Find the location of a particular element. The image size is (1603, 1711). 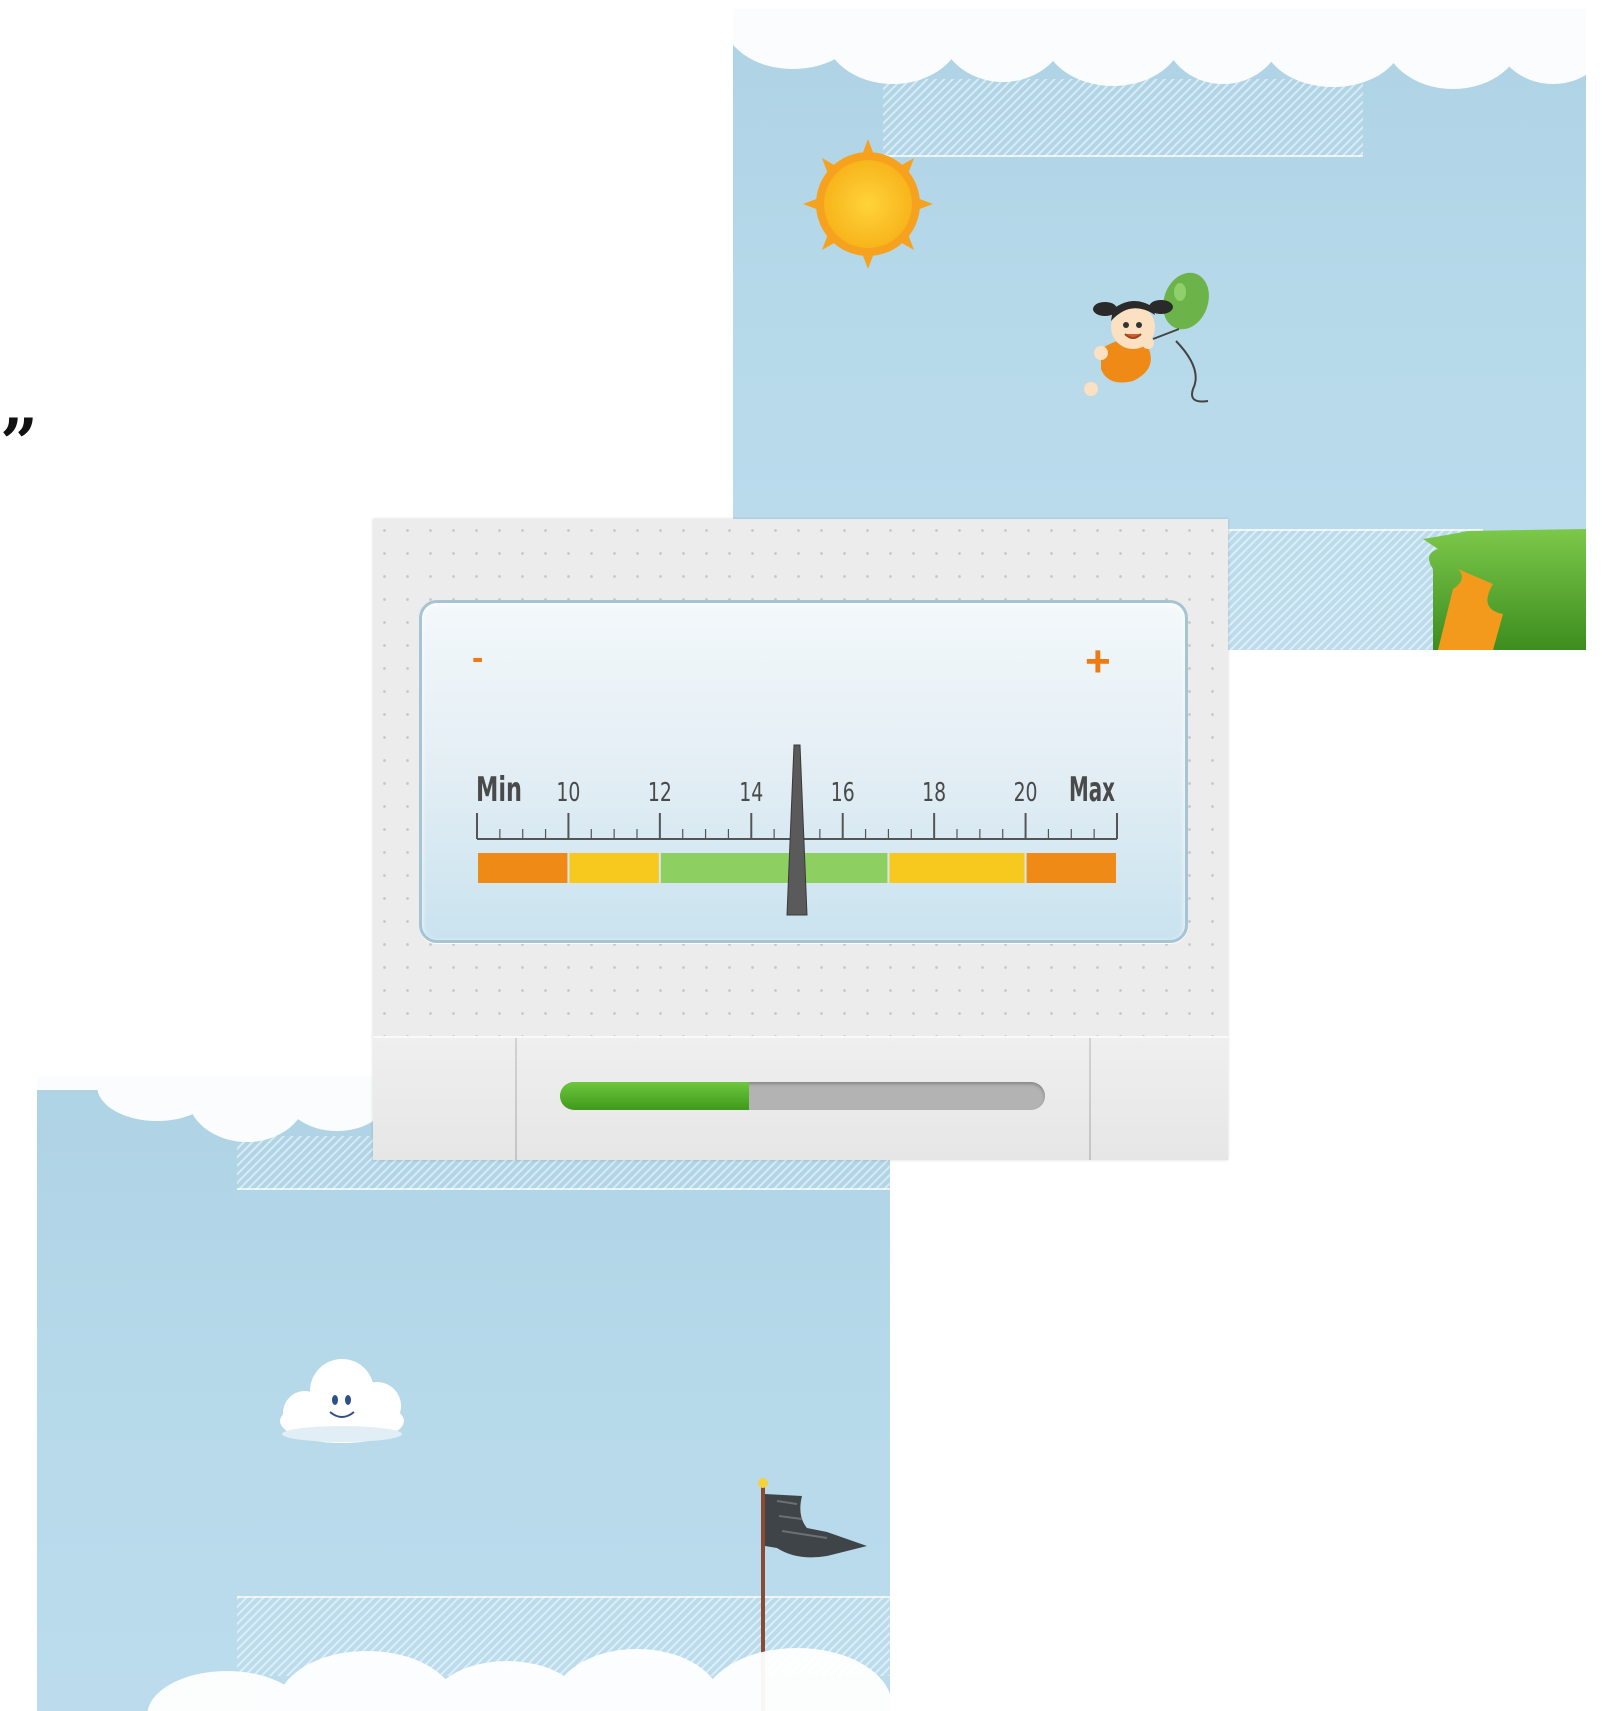

gauge-bottom-bar is located at coordinates (800, 1098).